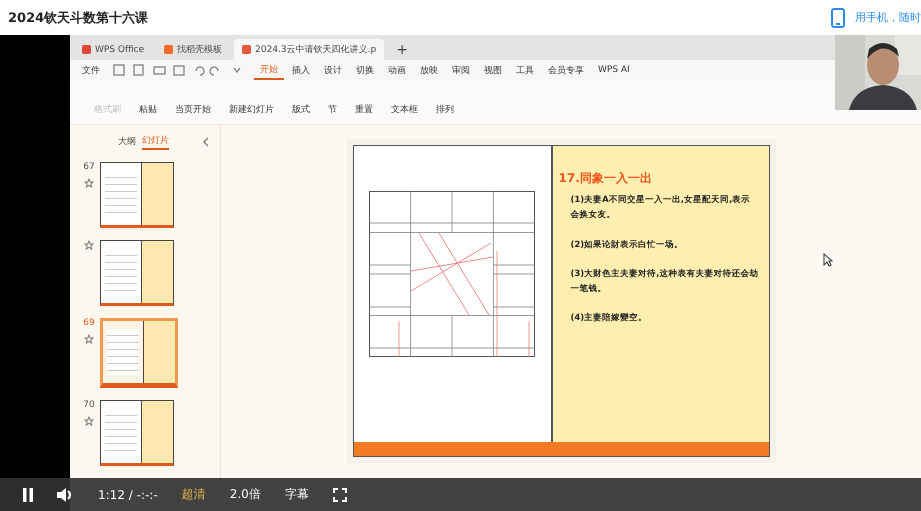 This screenshot has height=511, width=921. I want to click on slide-text: (1)夫妻A不同交星一入一出,女星配天同,表示会换女友。, so click(661, 208).